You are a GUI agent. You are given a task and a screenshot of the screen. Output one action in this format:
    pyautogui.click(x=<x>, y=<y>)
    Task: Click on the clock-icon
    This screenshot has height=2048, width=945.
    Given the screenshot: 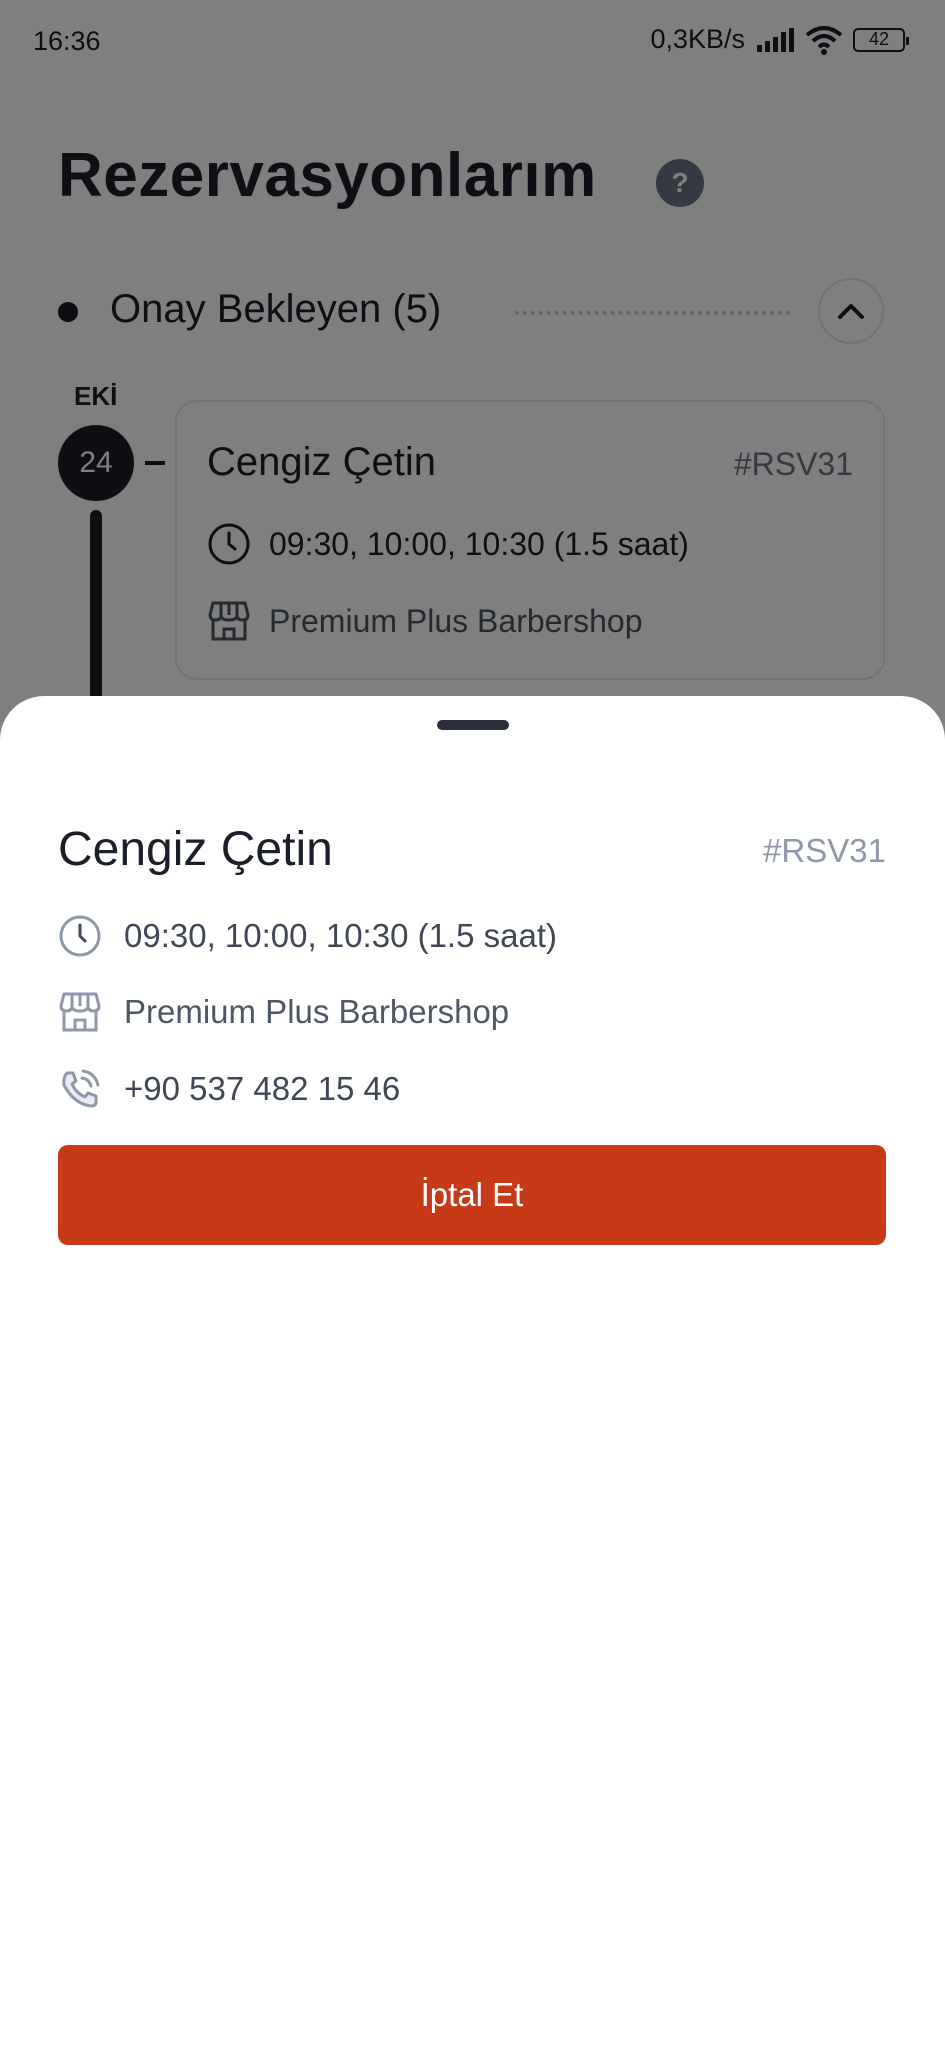 What is the action you would take?
    pyautogui.click(x=80, y=936)
    